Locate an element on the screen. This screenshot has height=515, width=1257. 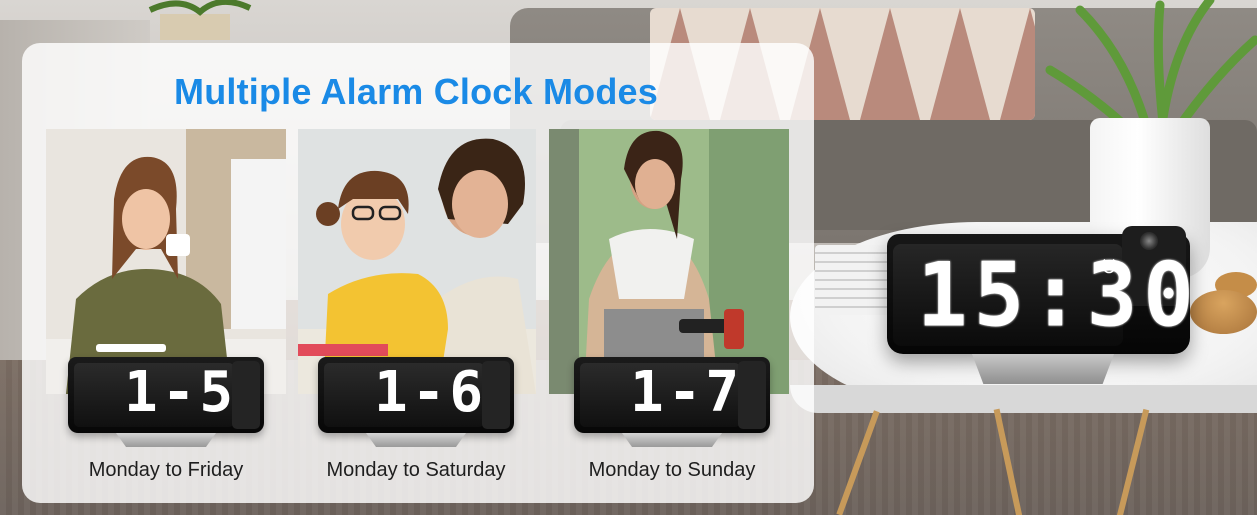
top-plant is located at coordinates (200, 20).